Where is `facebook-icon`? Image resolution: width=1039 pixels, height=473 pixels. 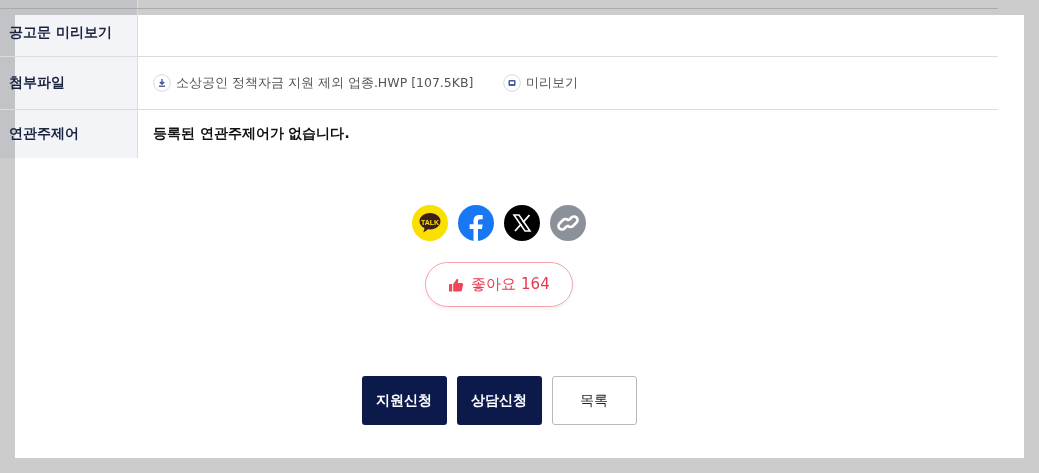
facebook-icon is located at coordinates (476, 223).